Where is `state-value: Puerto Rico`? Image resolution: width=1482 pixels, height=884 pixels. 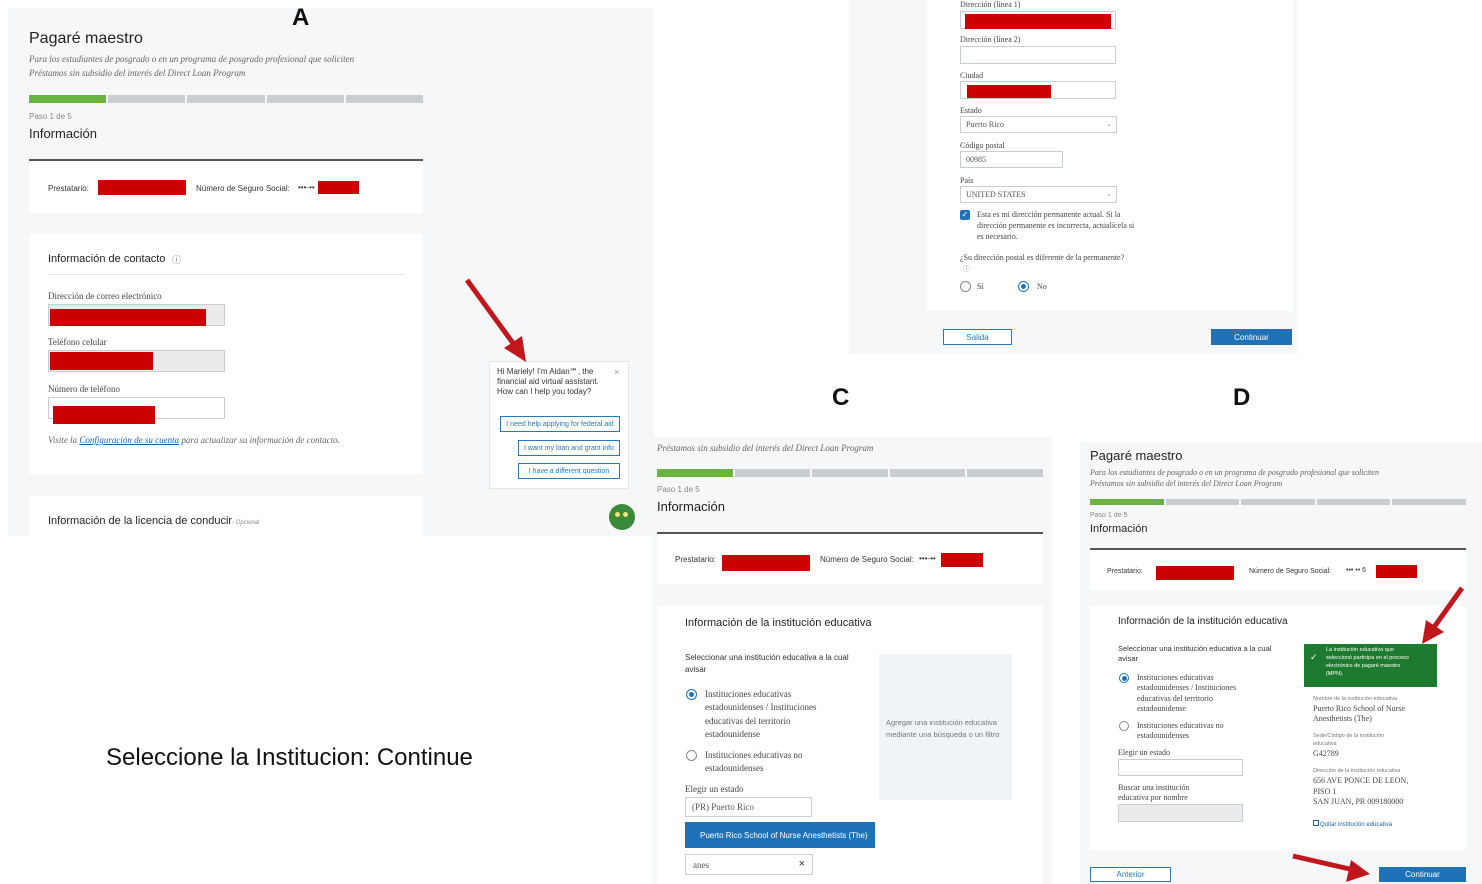 state-value: Puerto Rico is located at coordinates (985, 124).